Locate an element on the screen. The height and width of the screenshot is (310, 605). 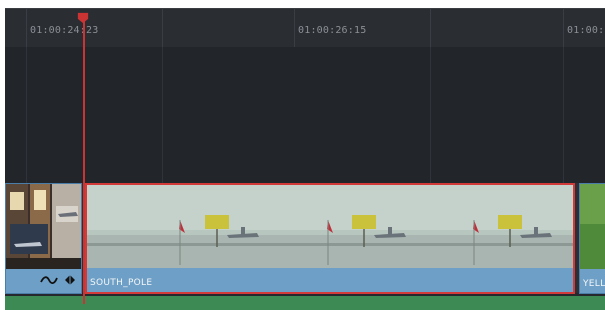
timecode-label: 01:00:26:15 is located at coordinates (332, 30).